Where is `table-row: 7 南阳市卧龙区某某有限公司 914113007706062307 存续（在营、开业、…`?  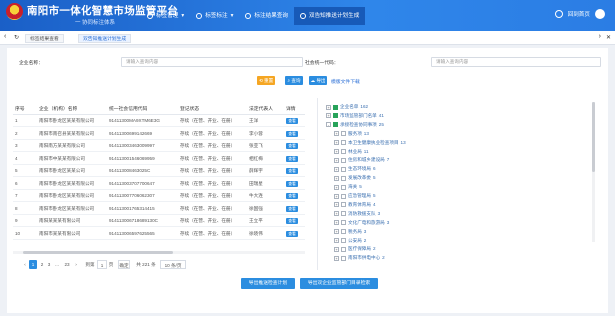
table-row: 7 南阳市卧龙区某某有限公司 914113007706062307 存续（在营、开业、… is located at coordinates (159, 196).